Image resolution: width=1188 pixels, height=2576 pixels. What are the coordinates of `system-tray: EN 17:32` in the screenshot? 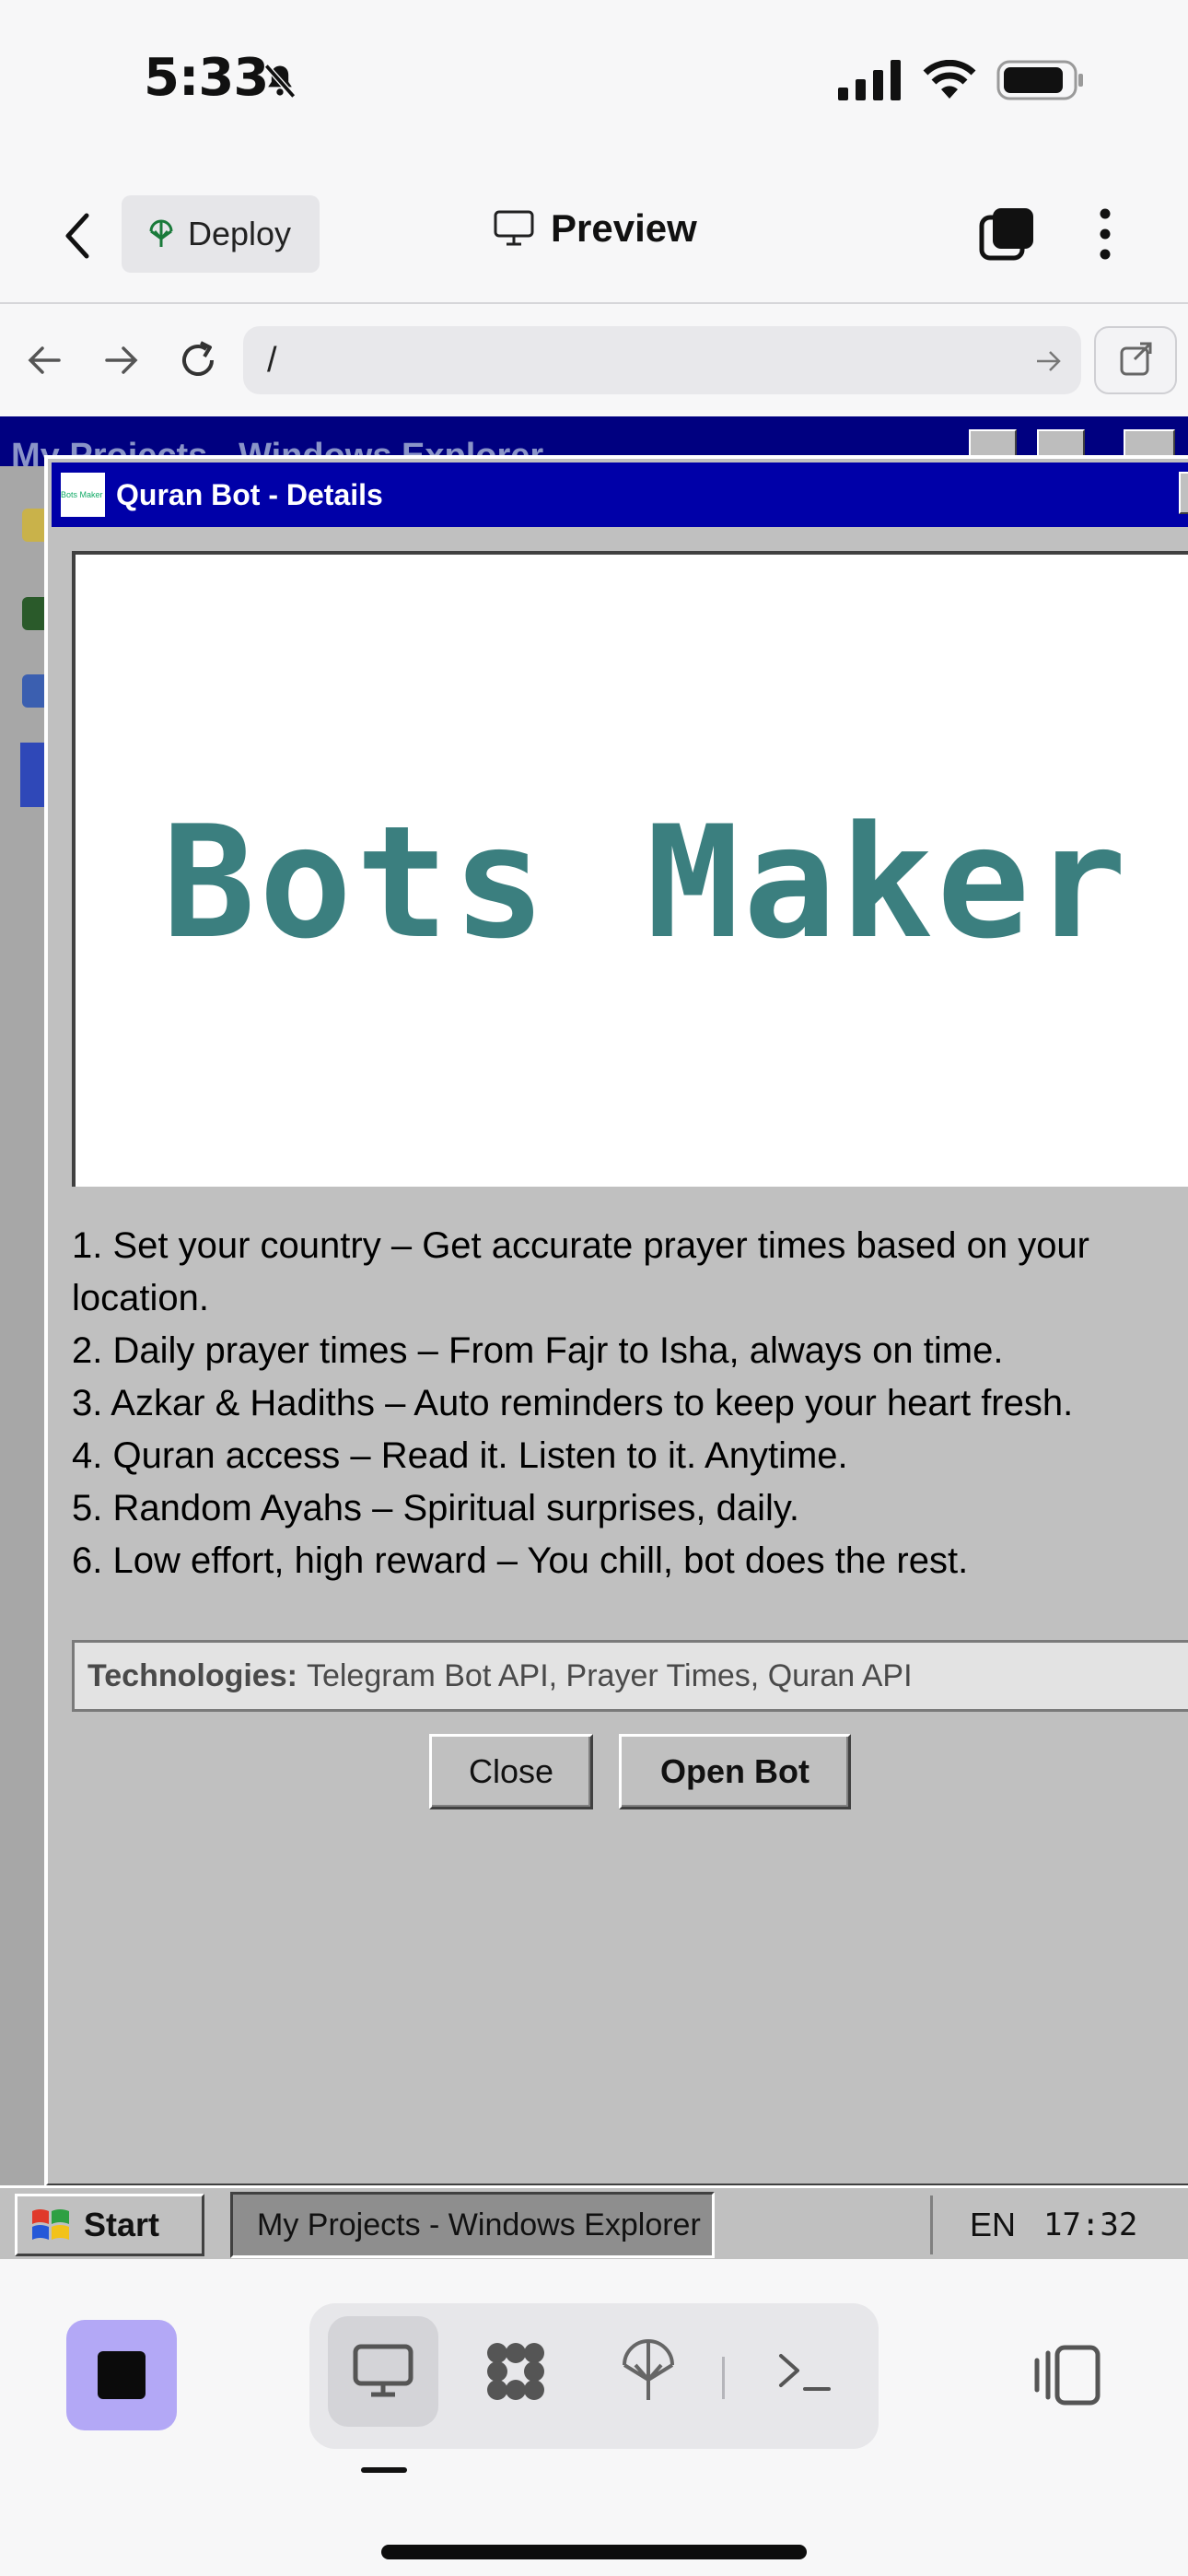 It's located at (1059, 2224).